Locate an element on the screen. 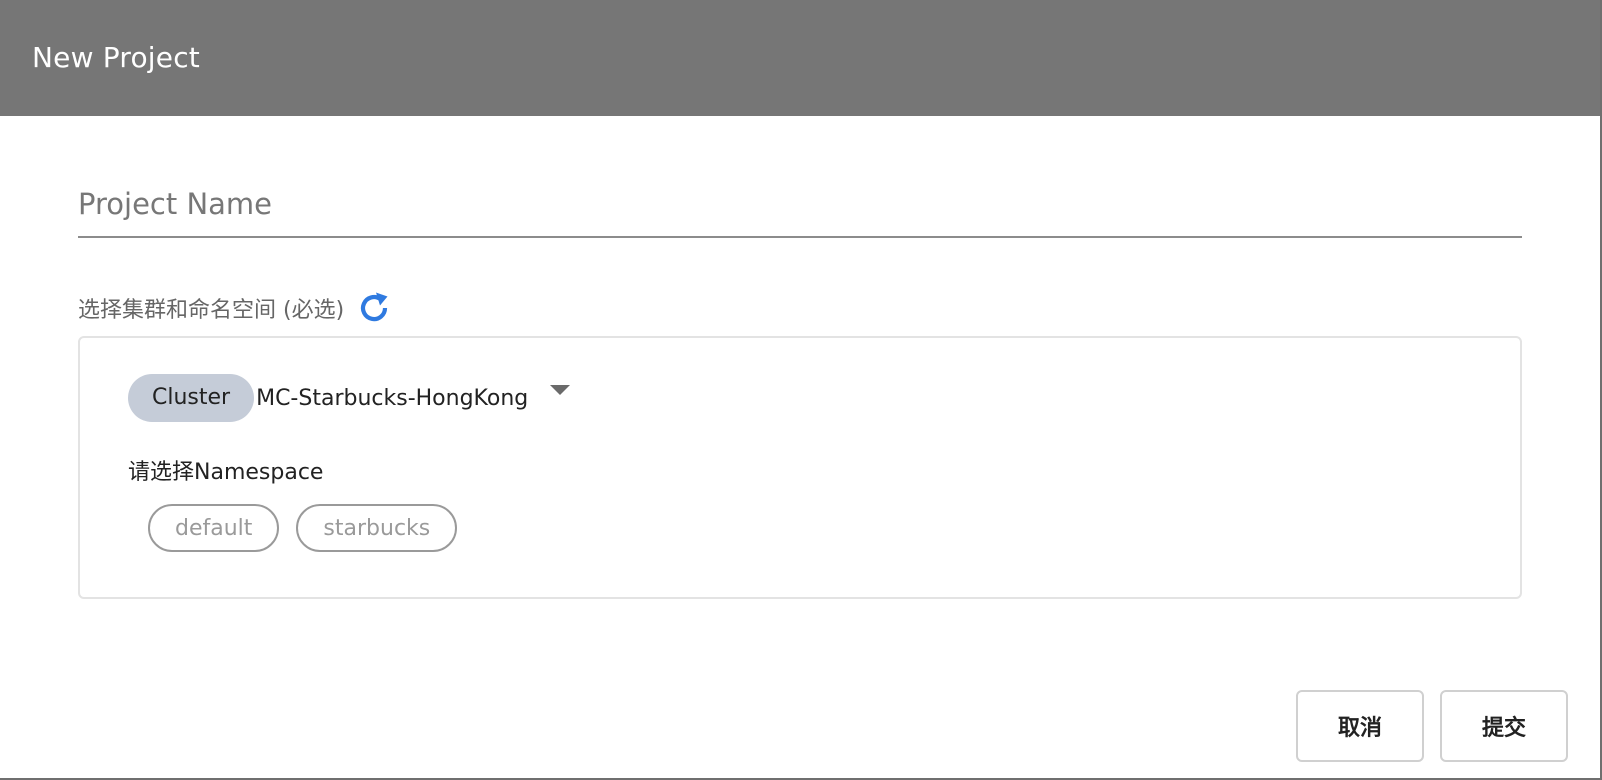 This screenshot has width=1602, height=780. namespace-options: default starbucks is located at coordinates (303, 528).